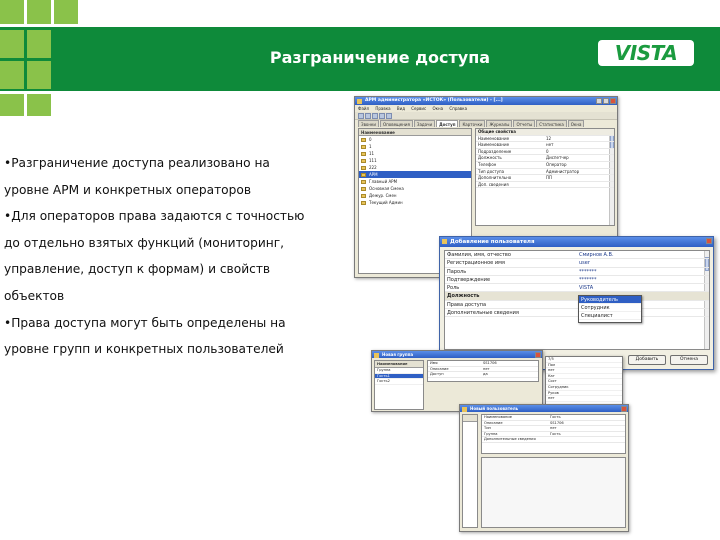 This screenshot has width=720, height=540. Describe the element at coordinates (458, 108) in the screenshot. I see `menu-help: Справка` at that location.